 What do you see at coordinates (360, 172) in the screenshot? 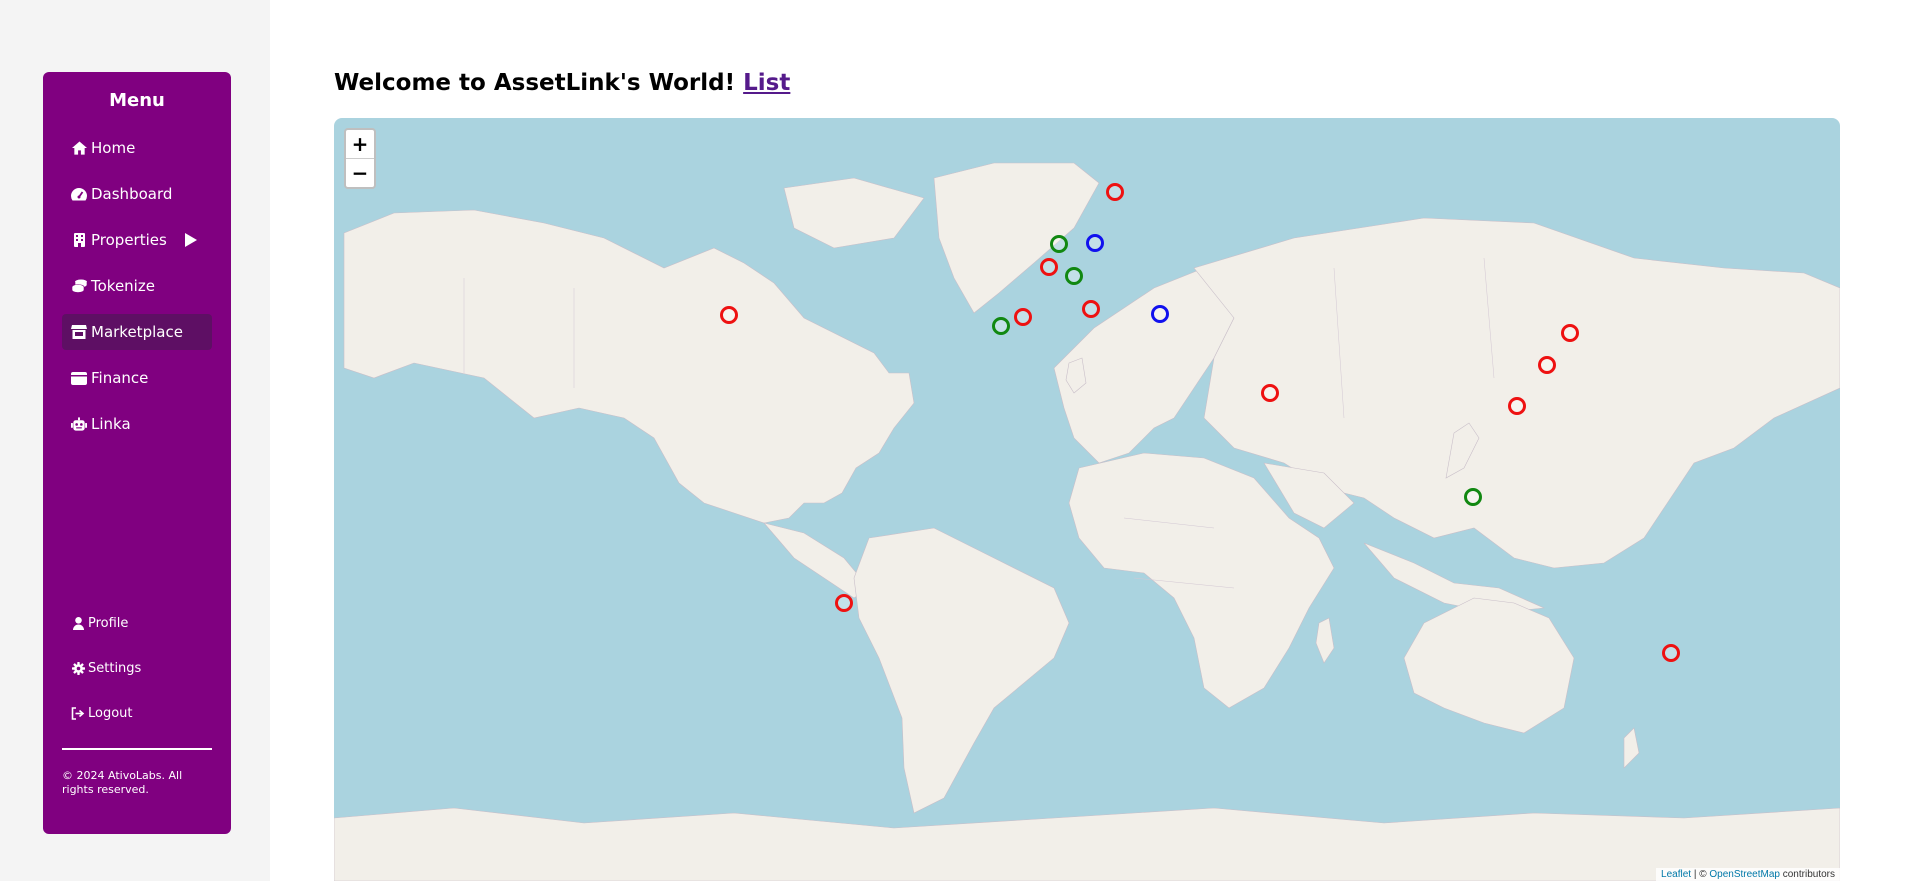
I see `zoom-out-button: −` at bounding box center [360, 172].